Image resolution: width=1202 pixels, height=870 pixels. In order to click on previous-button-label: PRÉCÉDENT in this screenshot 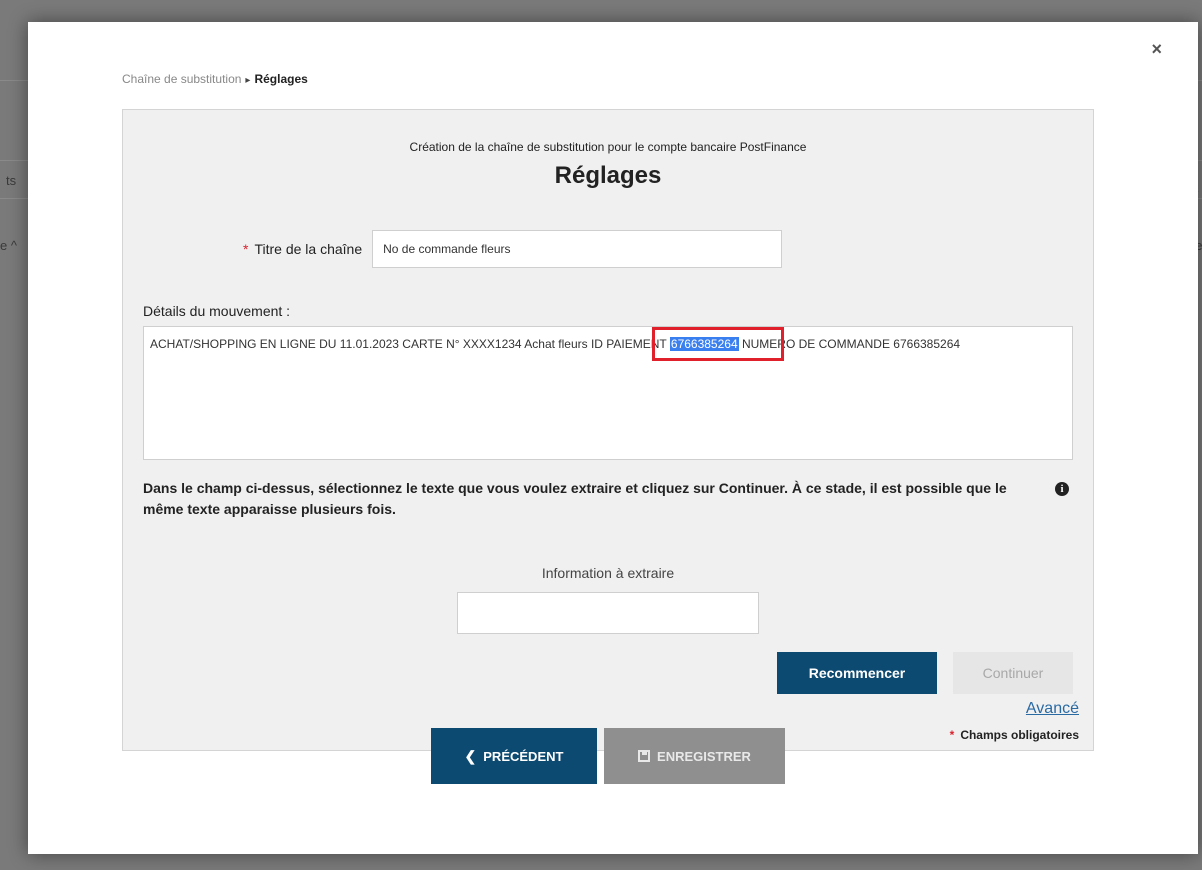, I will do `click(523, 756)`.